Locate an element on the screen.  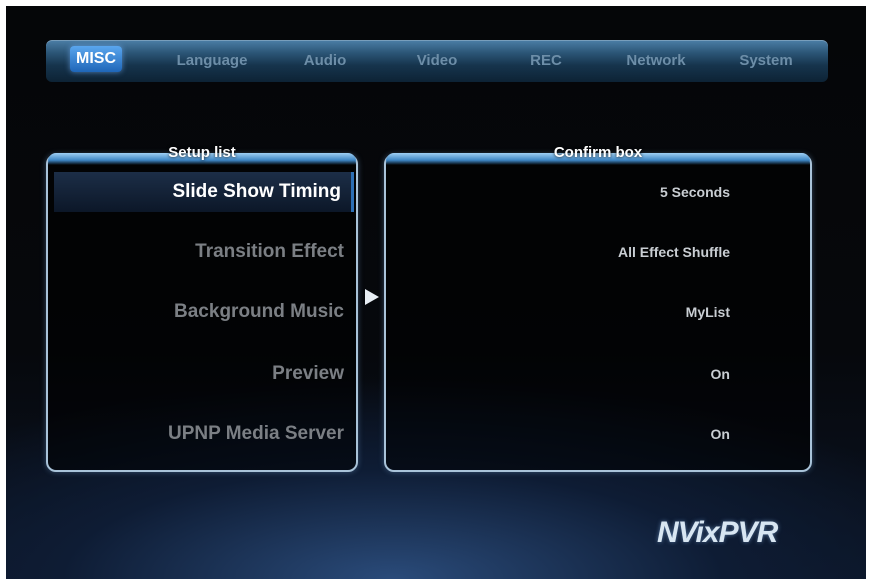
tab-rec: REC is located at coordinates (546, 61).